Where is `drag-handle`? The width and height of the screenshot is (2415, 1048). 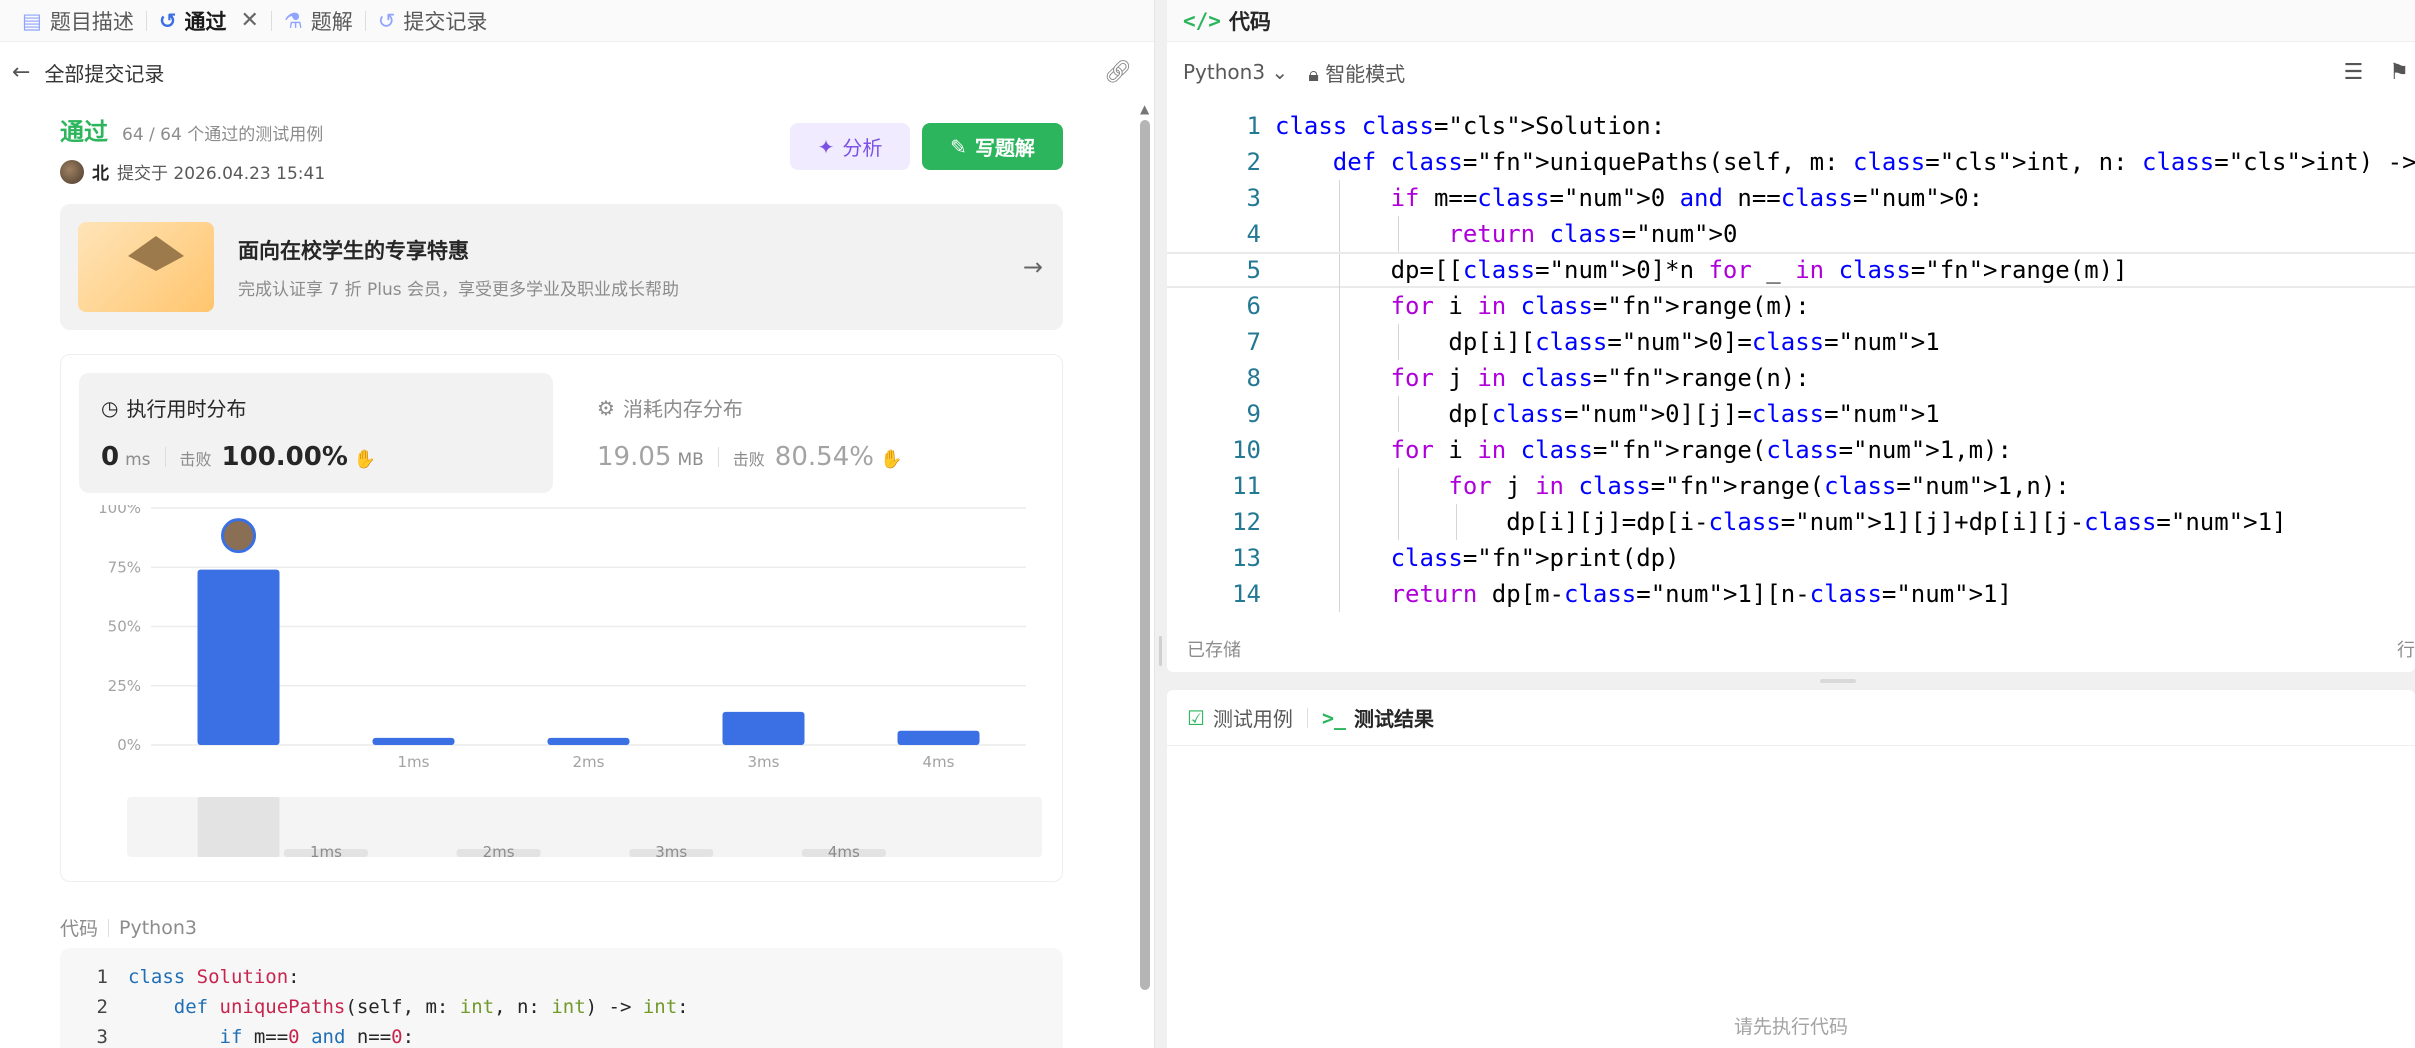
drag-handle is located at coordinates (1838, 681).